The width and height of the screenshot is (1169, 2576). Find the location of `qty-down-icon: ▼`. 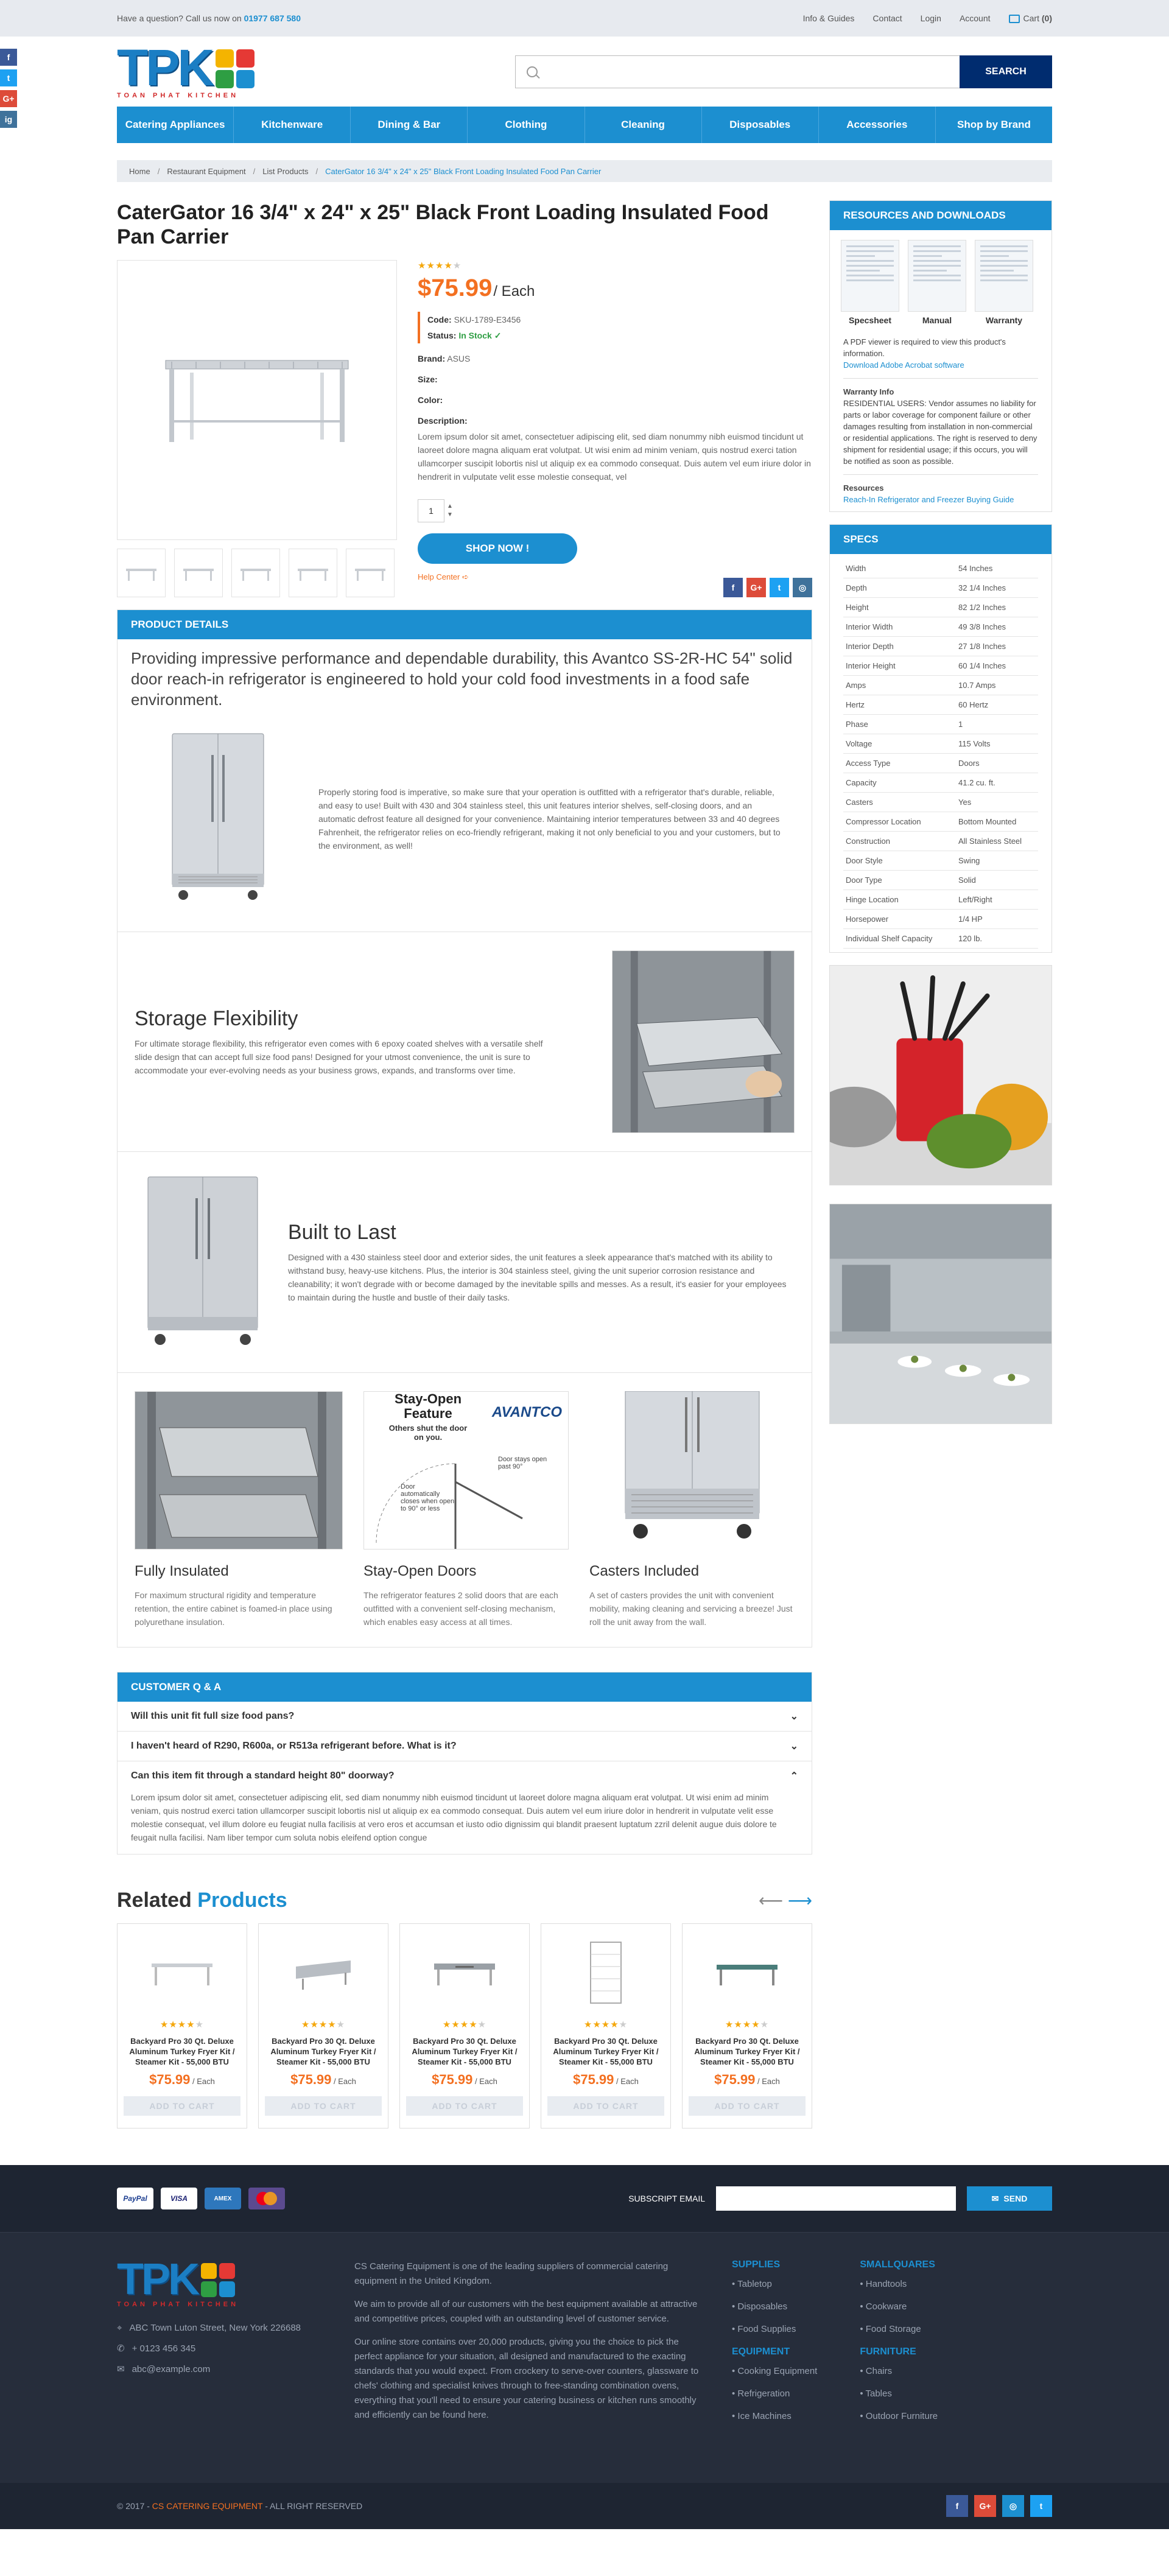

qty-down-icon: ▼ is located at coordinates (450, 515).